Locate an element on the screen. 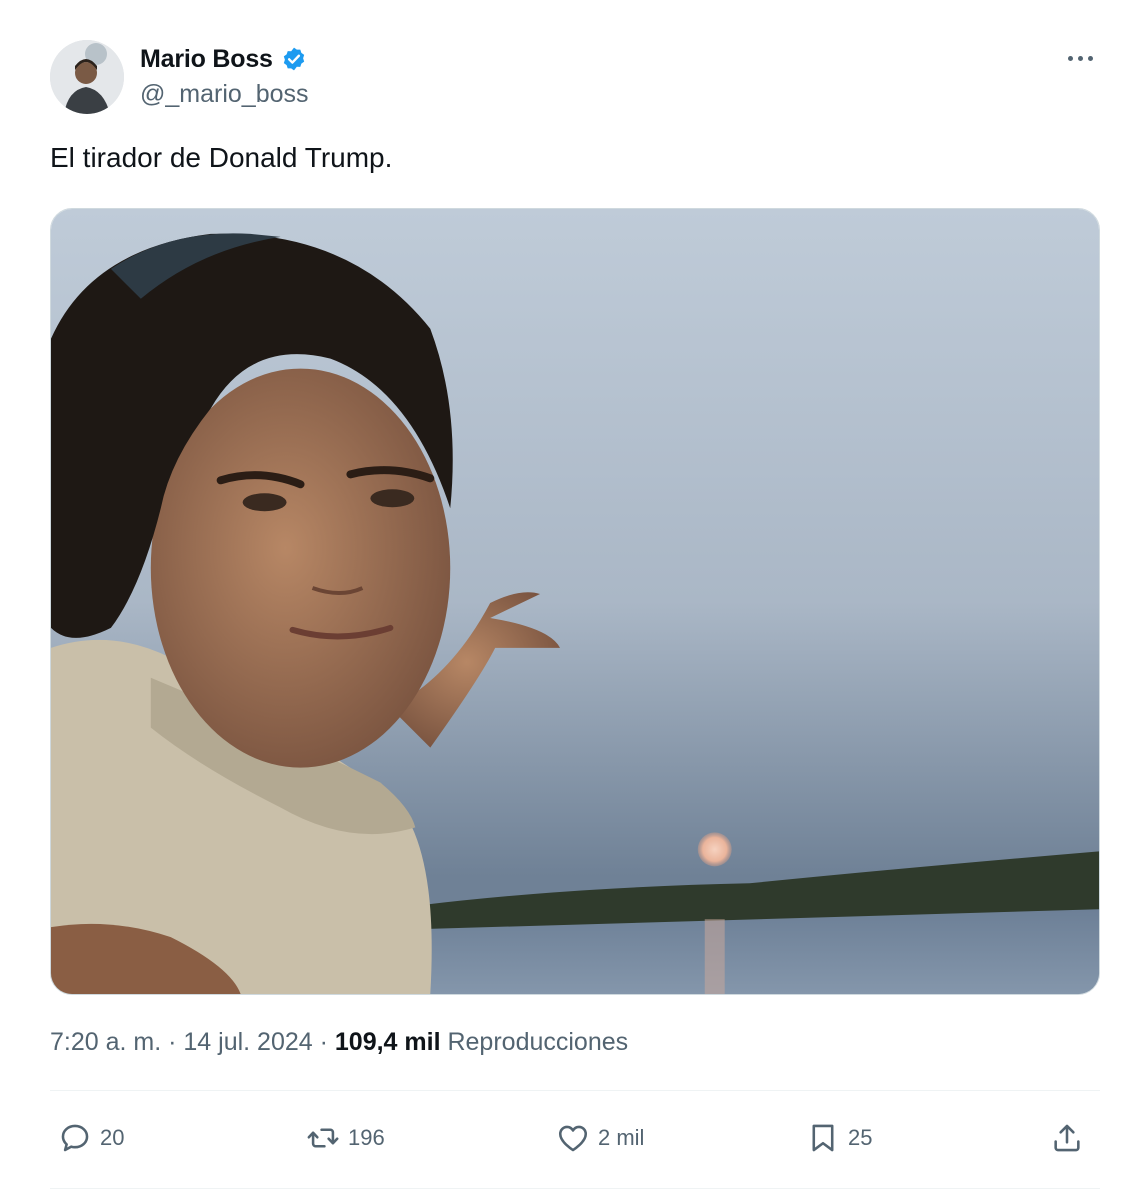 The image size is (1148, 1204). views-label: Reproducciones is located at coordinates (534, 1042).